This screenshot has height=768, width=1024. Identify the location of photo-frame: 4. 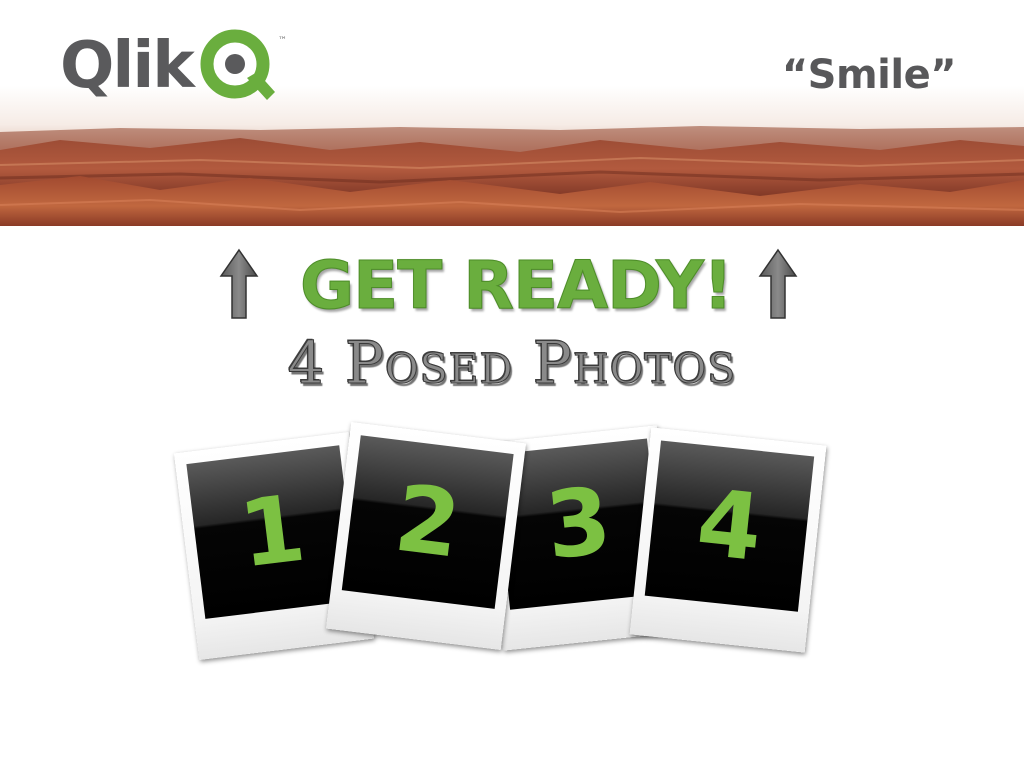
(729, 526).